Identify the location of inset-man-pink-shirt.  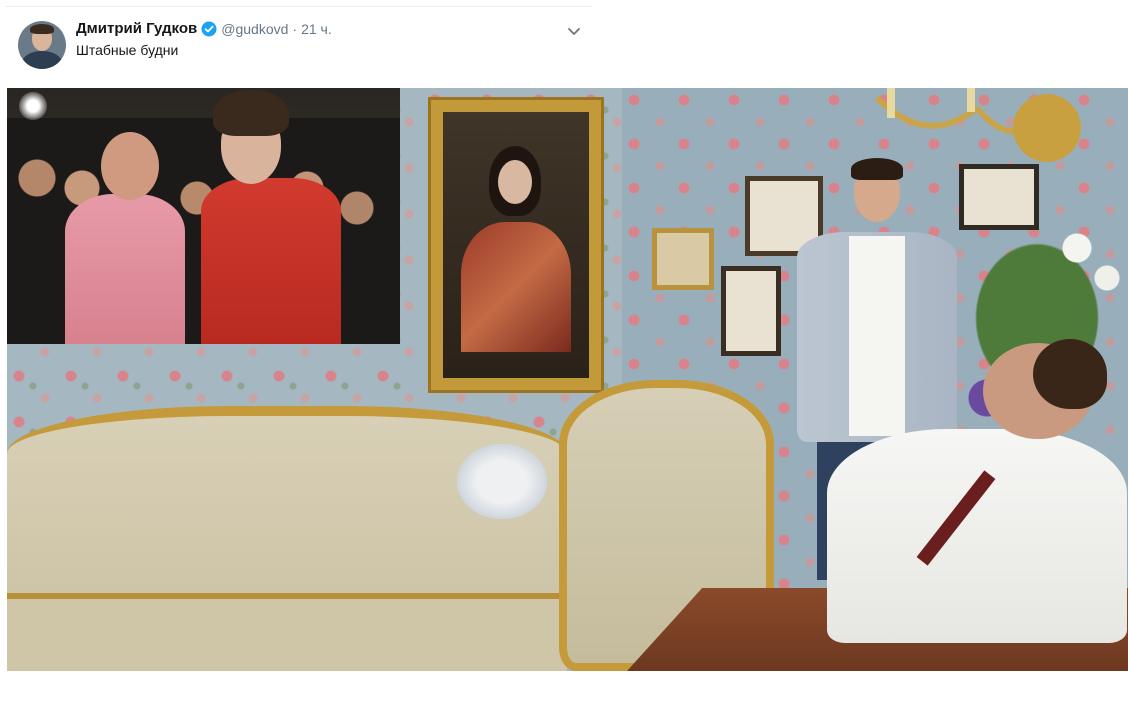
(125, 236).